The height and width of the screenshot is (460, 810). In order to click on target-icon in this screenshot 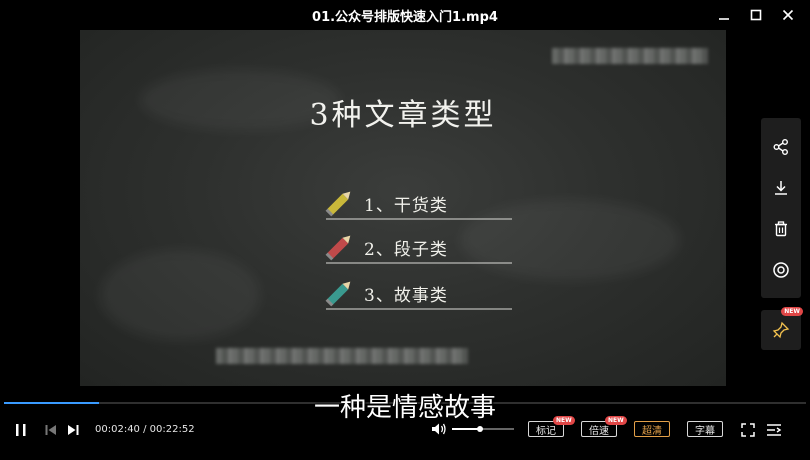, I will do `click(781, 269)`.